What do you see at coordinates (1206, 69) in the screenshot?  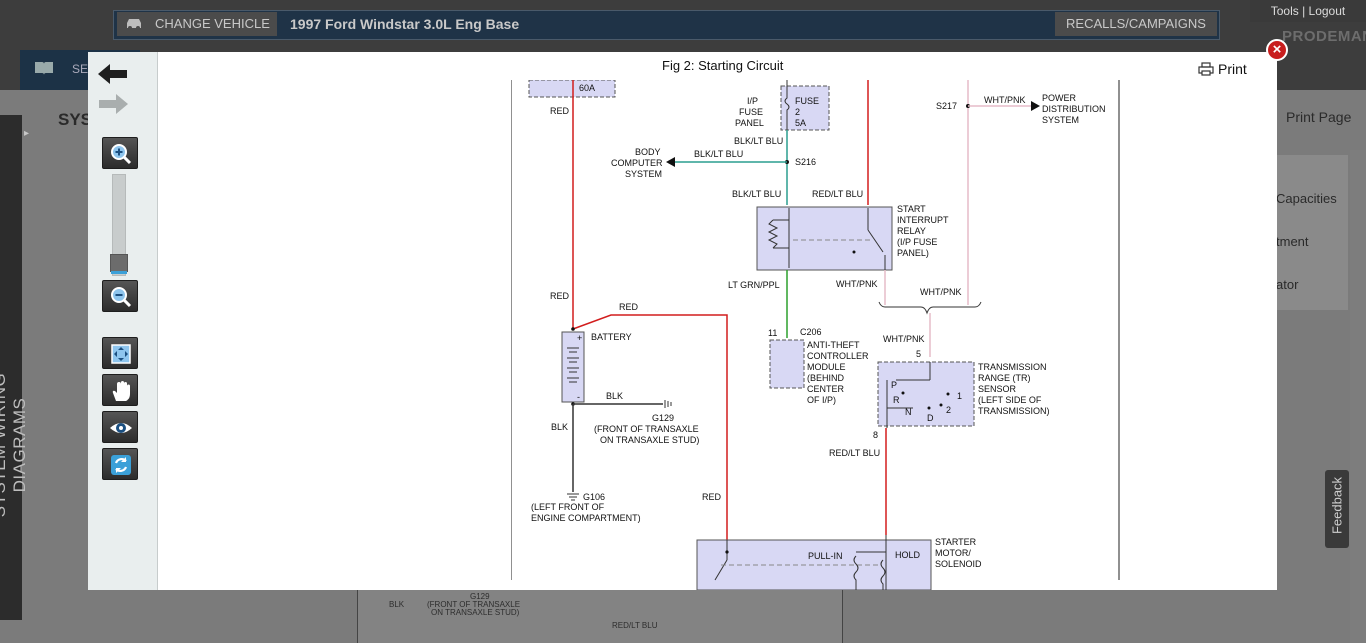 I see `printer-icon` at bounding box center [1206, 69].